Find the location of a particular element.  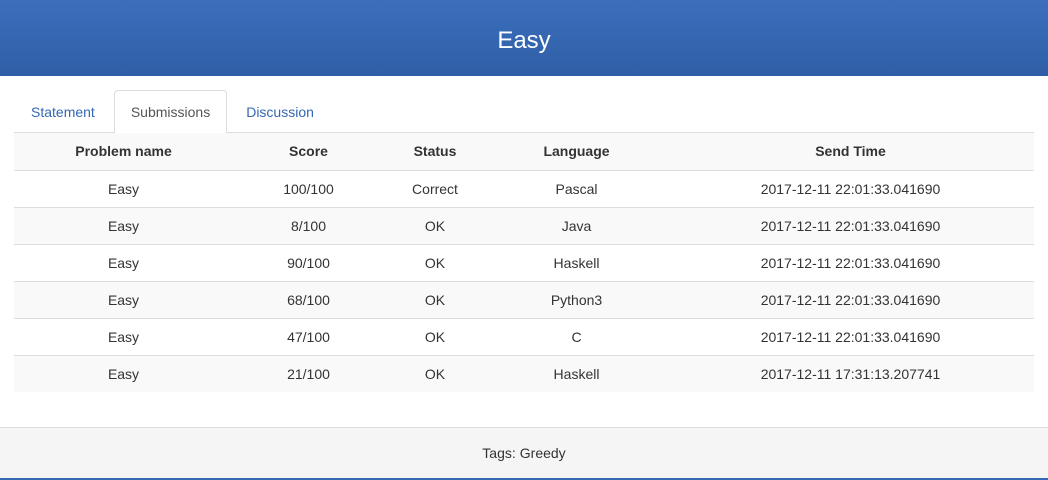

cell-language: Java is located at coordinates (576, 225).